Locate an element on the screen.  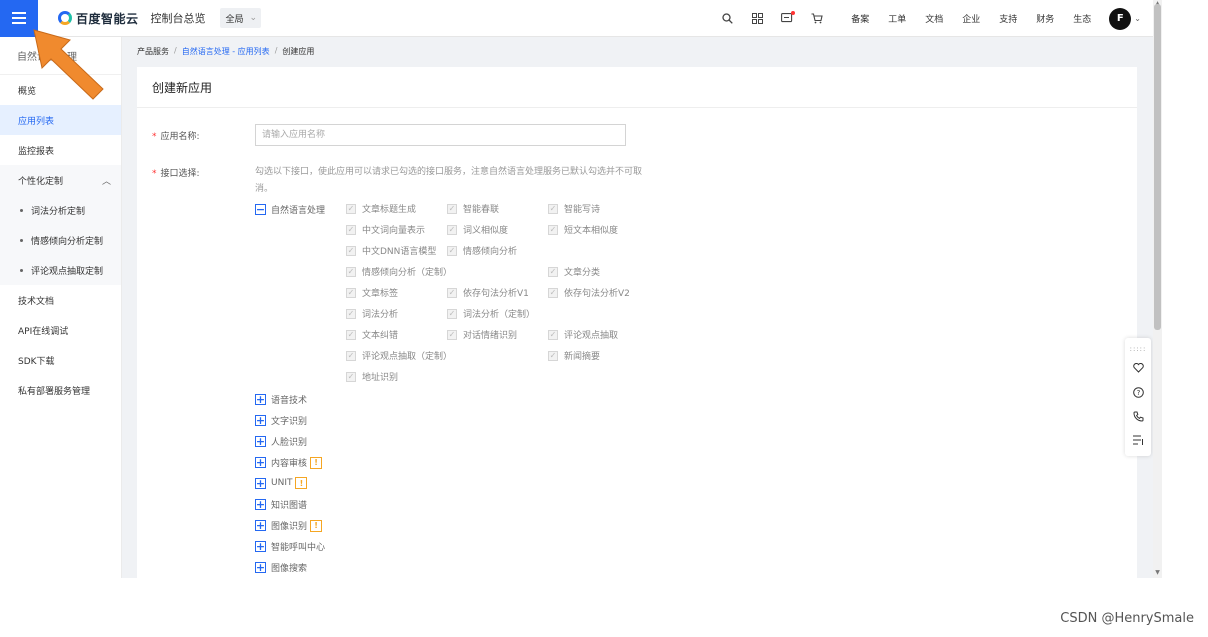
grid-apps-icon is located at coordinates (757, 18).